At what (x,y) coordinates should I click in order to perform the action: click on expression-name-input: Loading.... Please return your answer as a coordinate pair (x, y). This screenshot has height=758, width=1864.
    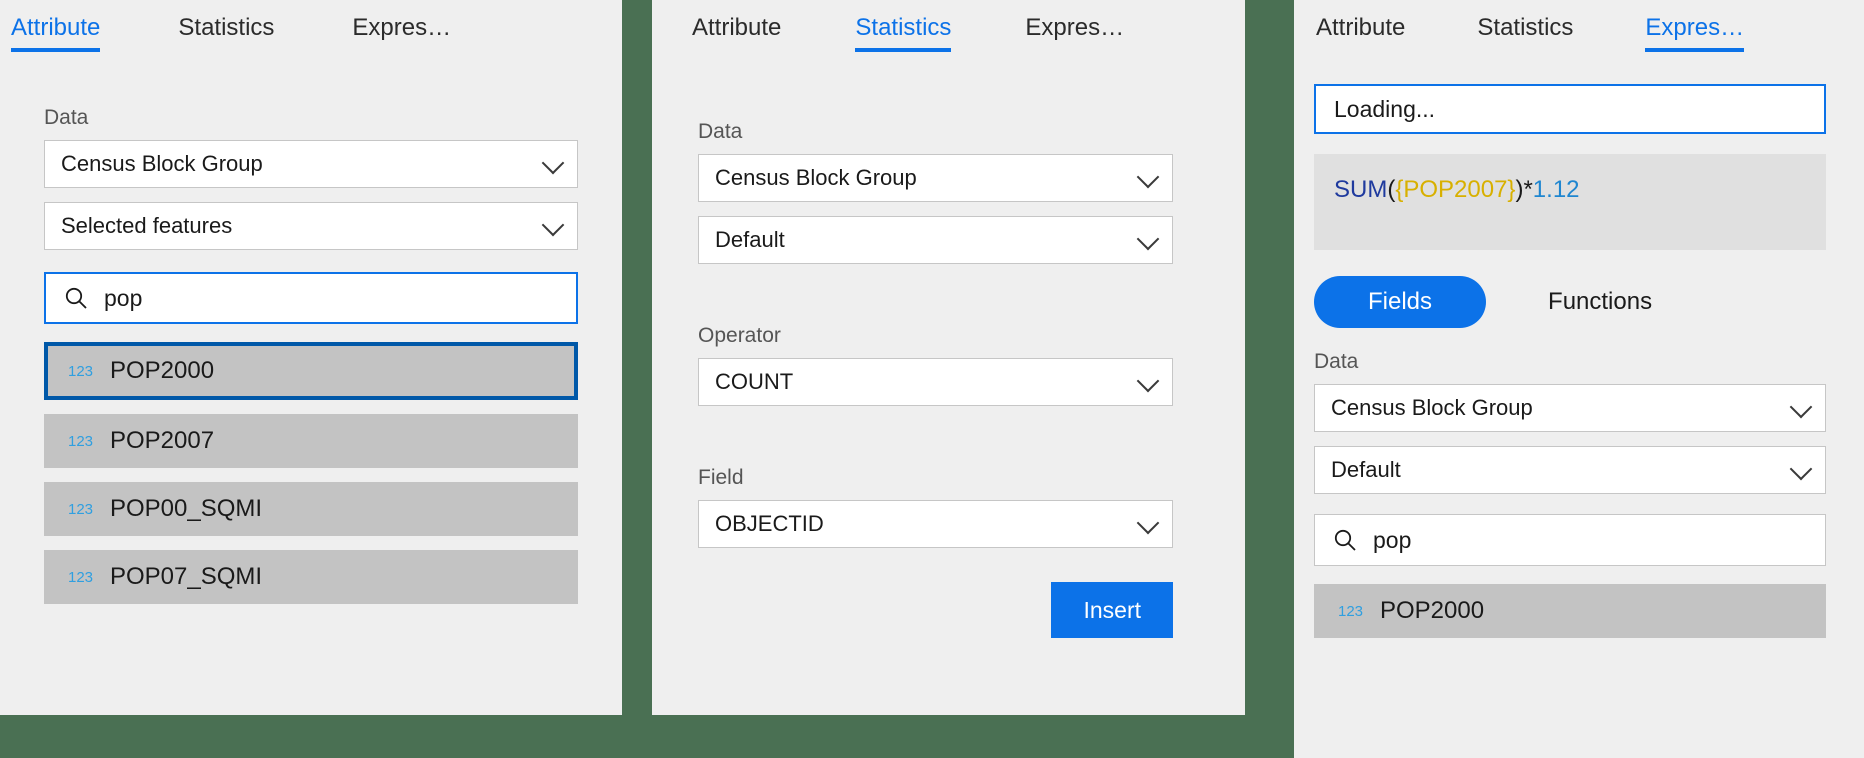
    Looking at the image, I should click on (1570, 109).